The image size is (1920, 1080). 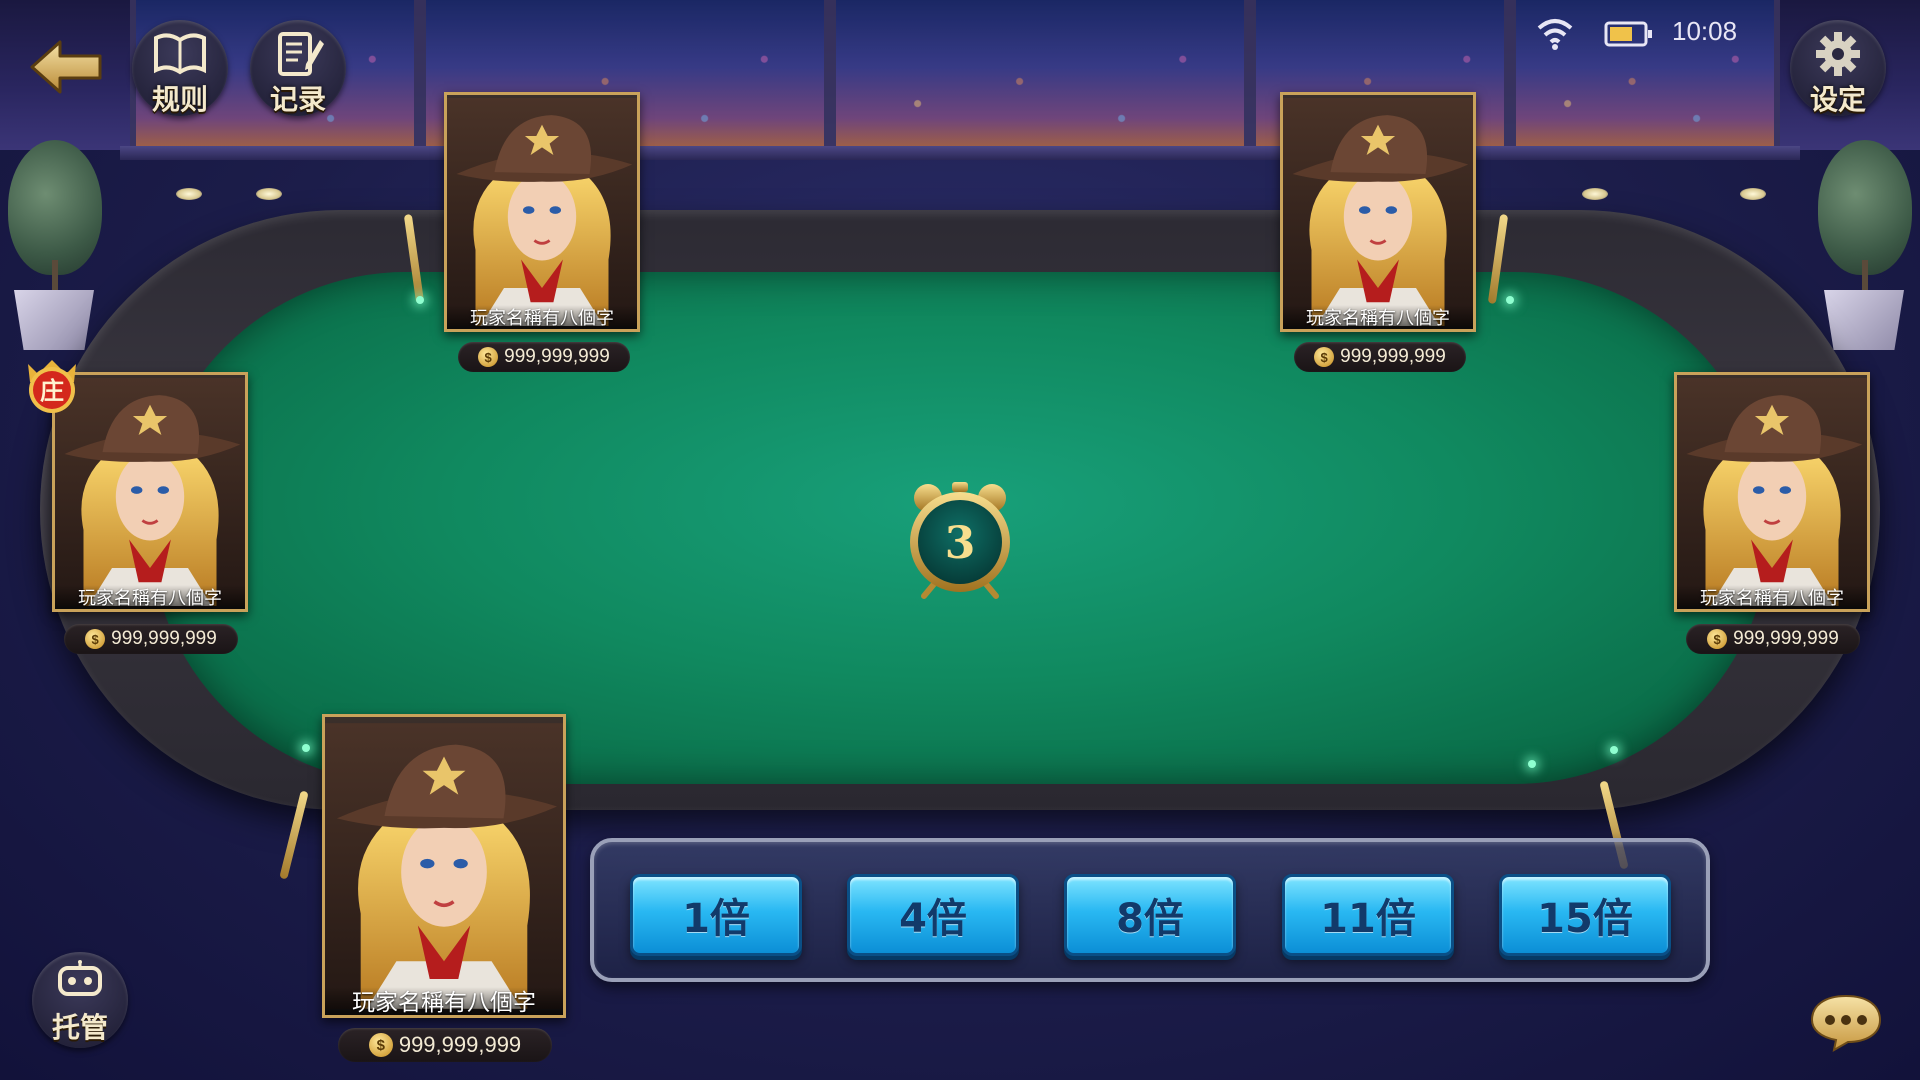 I want to click on rules-label: 规则, so click(x=179, y=99).